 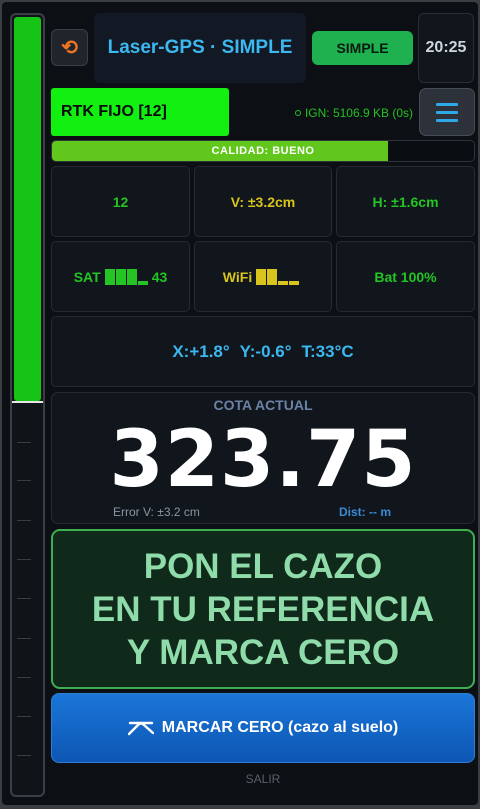 I want to click on tilt-panel: X:+1.8° Y:-0.6° T:33°C, so click(x=263, y=351).